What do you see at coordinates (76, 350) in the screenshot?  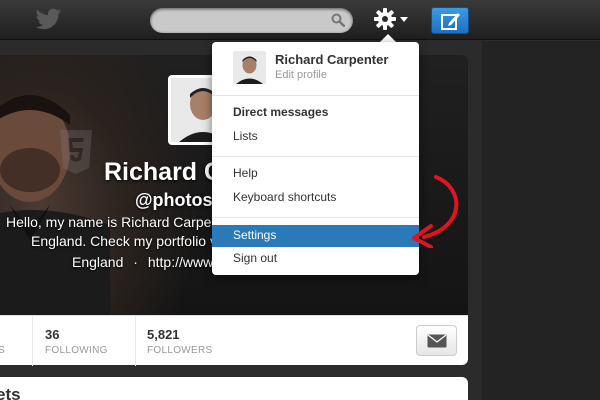 I see `following-label: FOLLOWING` at bounding box center [76, 350].